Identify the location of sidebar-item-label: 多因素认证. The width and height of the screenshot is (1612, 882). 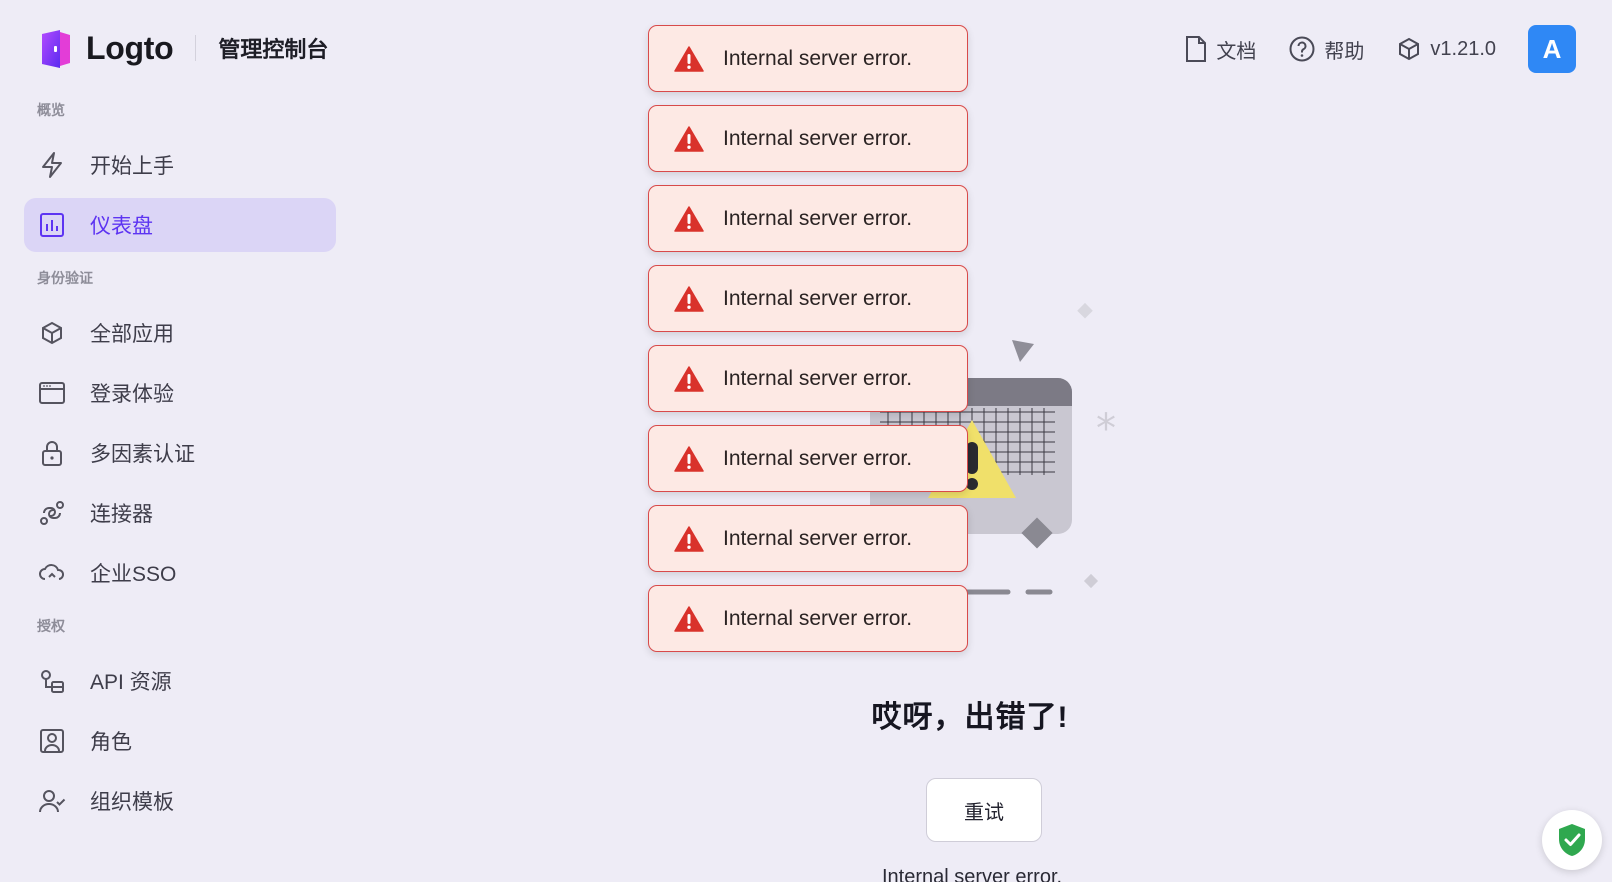
(142, 454).